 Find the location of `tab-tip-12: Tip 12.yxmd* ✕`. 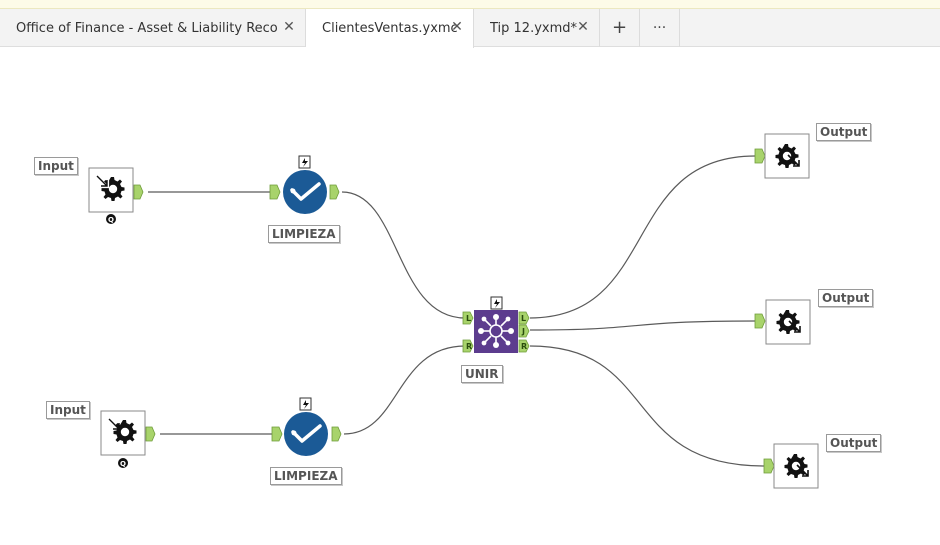

tab-tip-12: Tip 12.yxmd* ✕ is located at coordinates (537, 28).